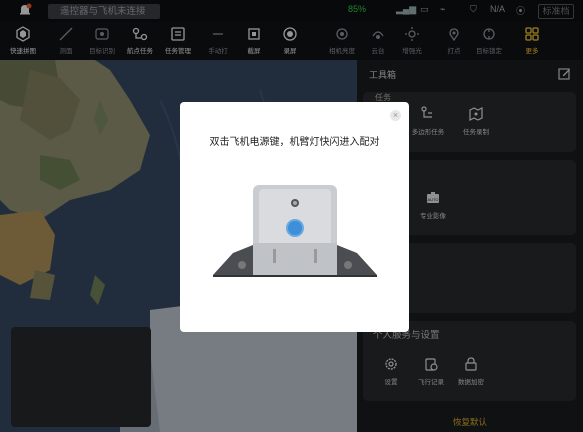  I want to click on drone-pairing-illustration, so click(295, 231).